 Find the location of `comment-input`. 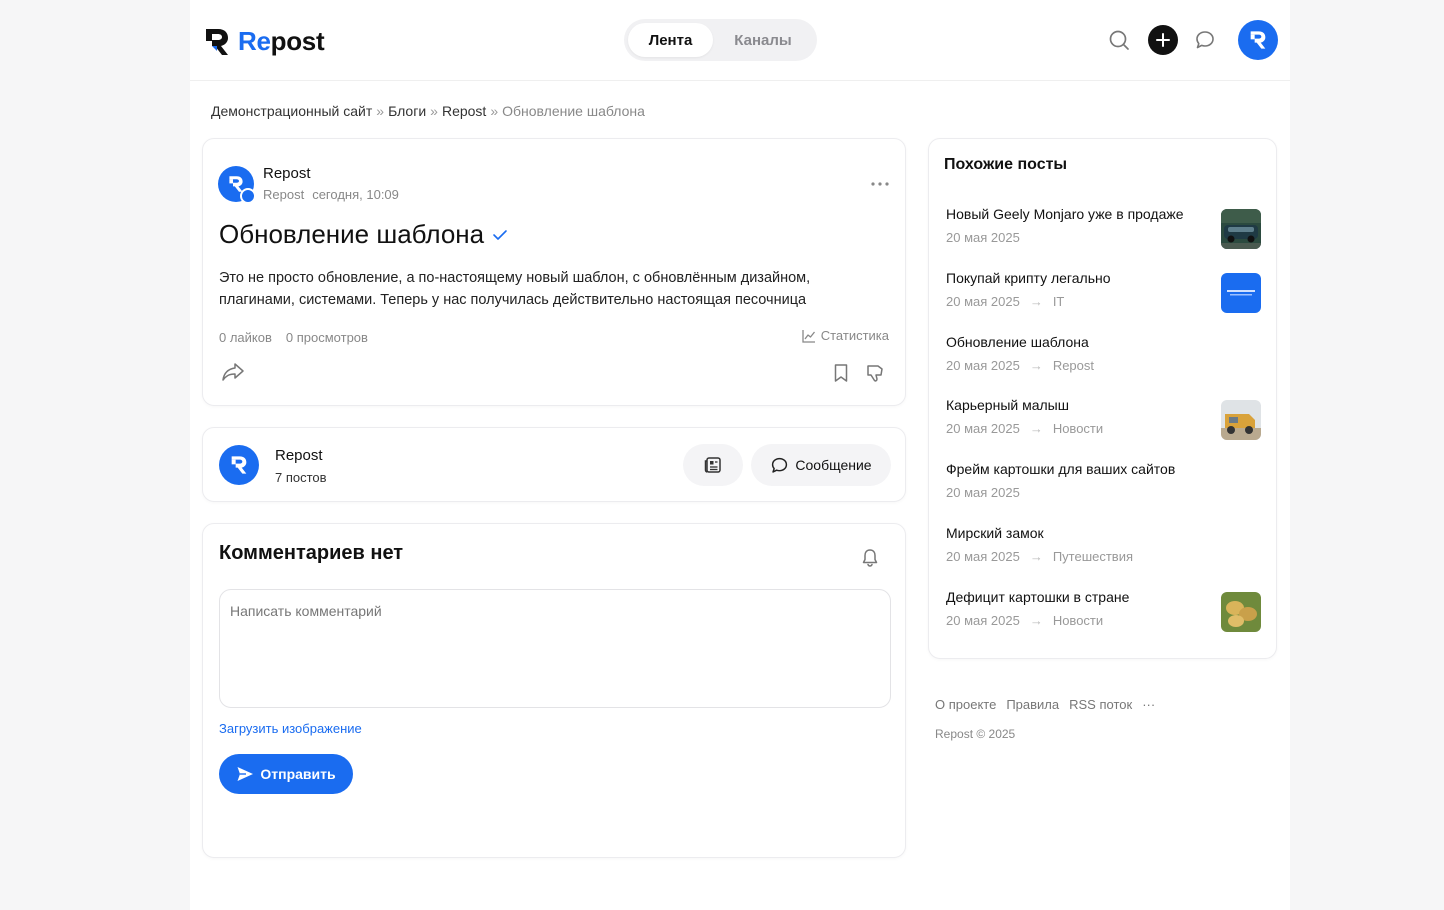

comment-input is located at coordinates (555, 648).